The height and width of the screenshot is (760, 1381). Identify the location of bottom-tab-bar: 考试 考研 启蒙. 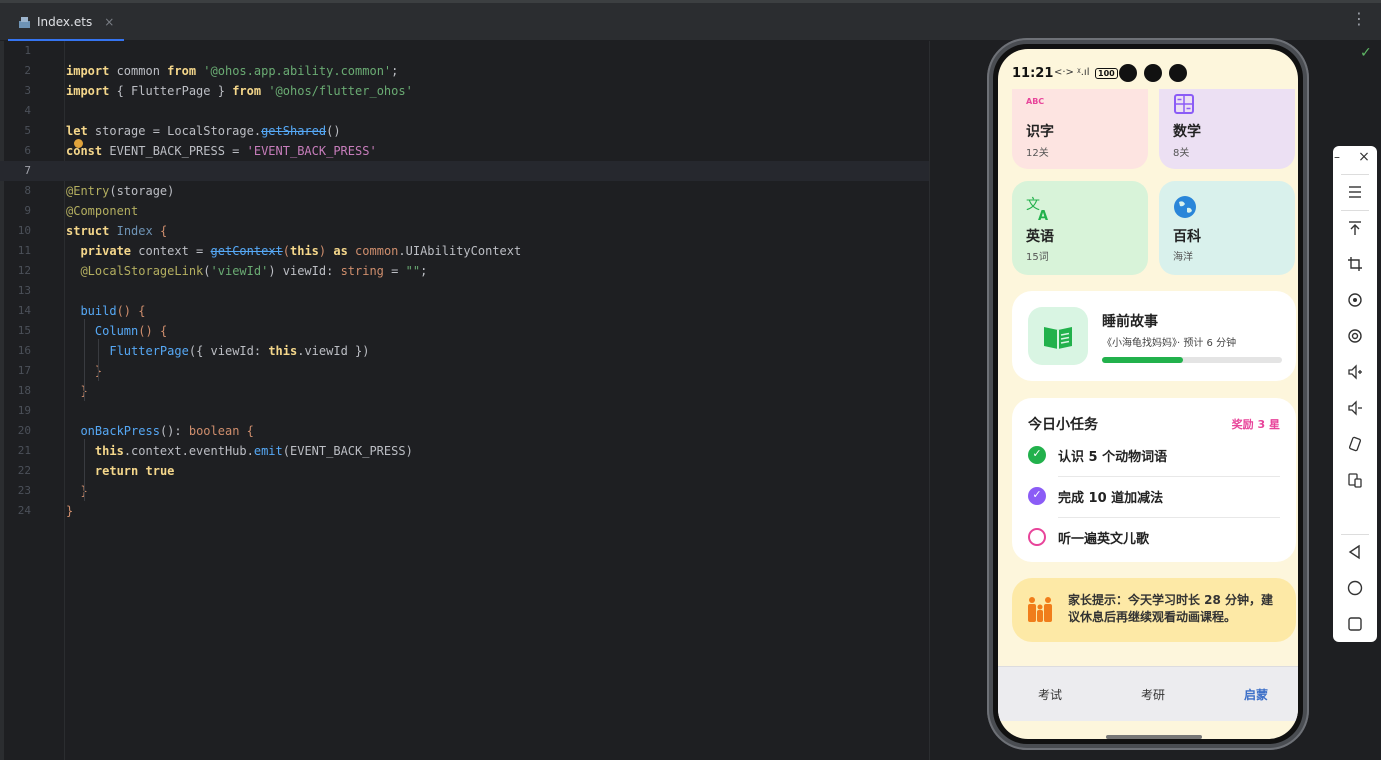
(1148, 693).